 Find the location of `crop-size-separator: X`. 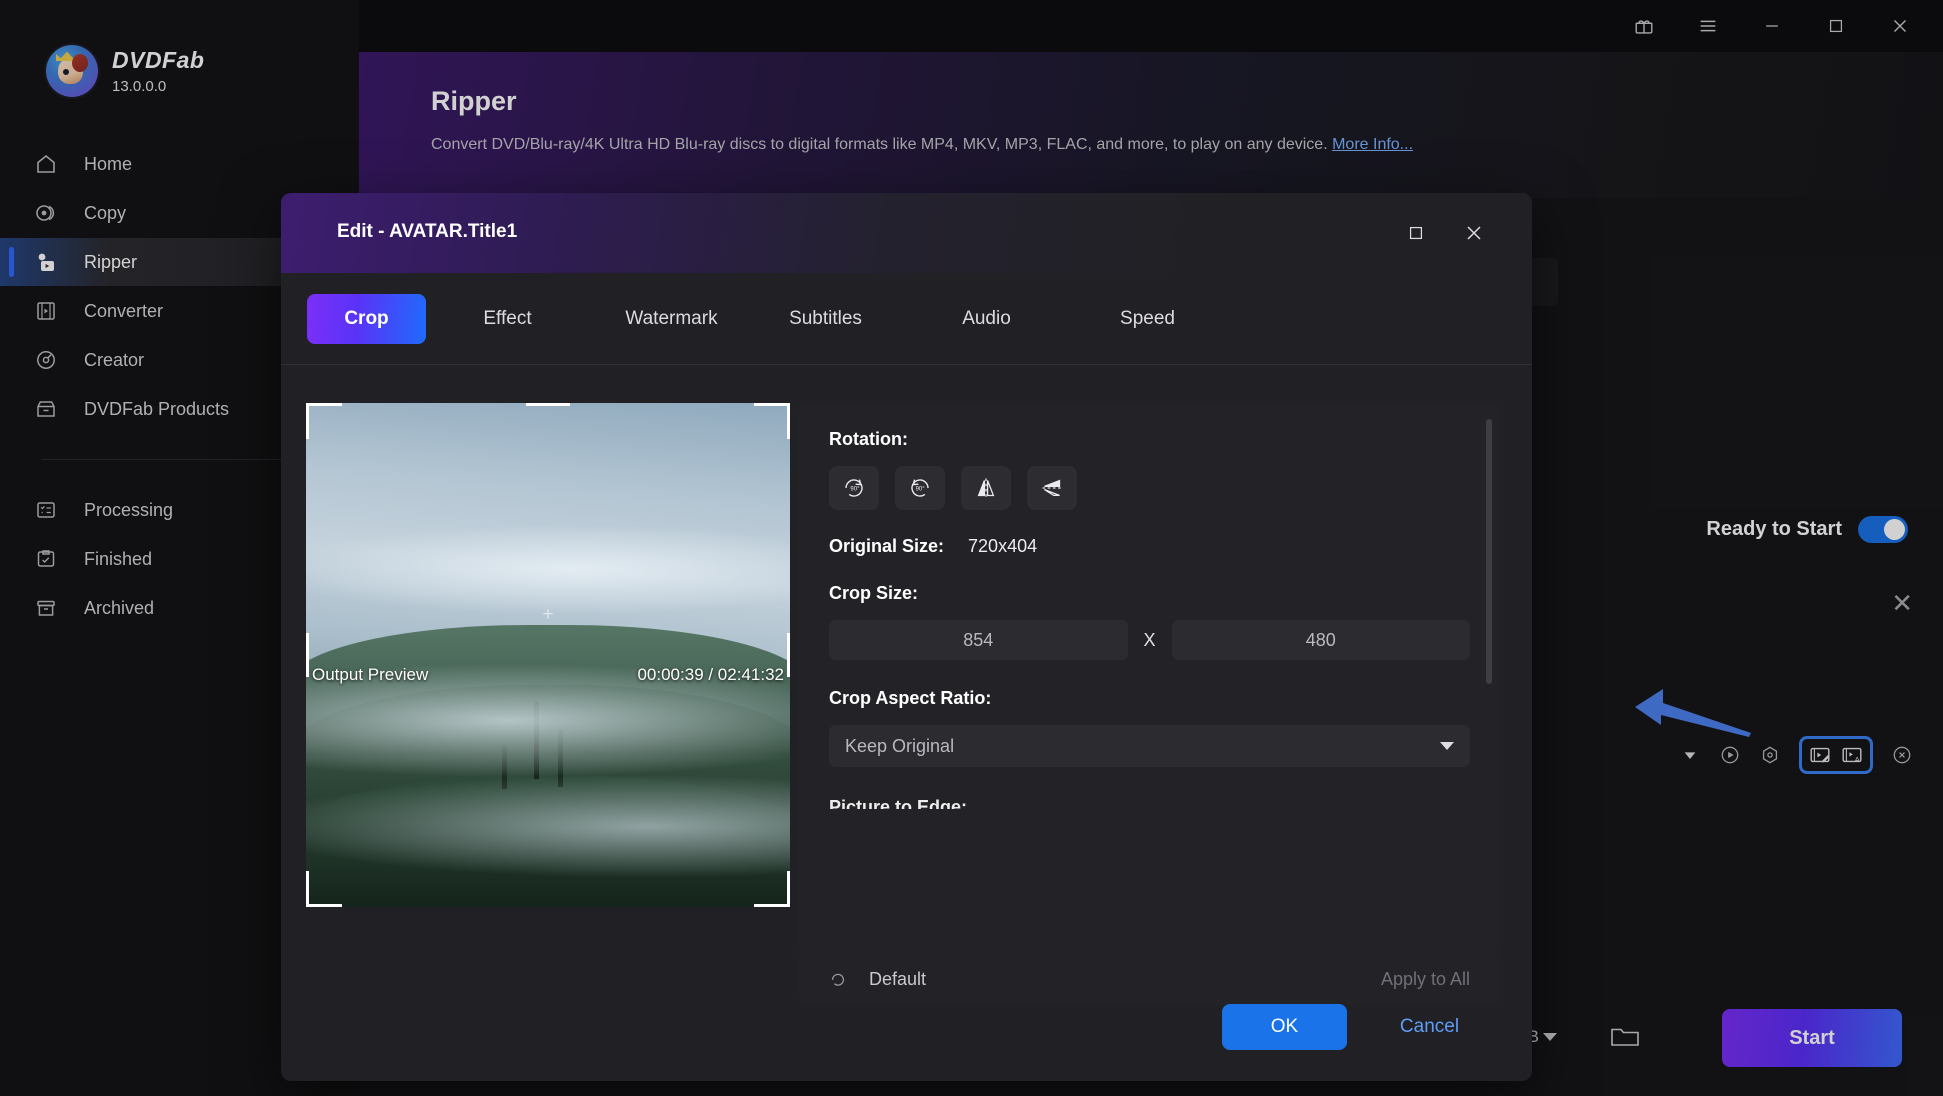

crop-size-separator: X is located at coordinates (1149, 639).